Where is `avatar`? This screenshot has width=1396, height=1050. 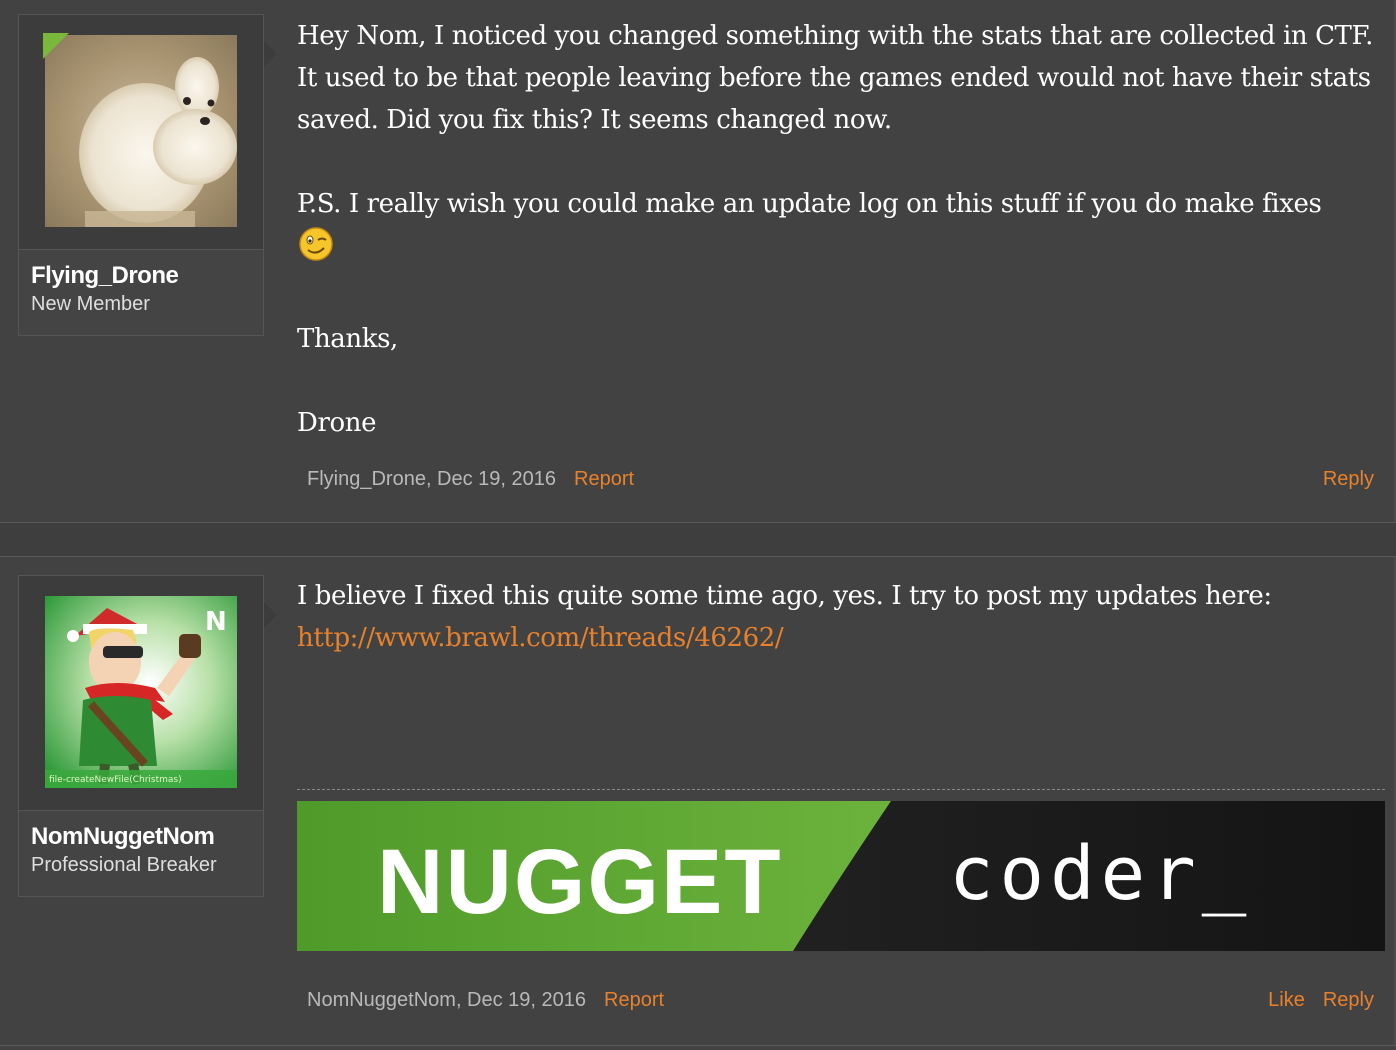
avatar is located at coordinates (141, 131).